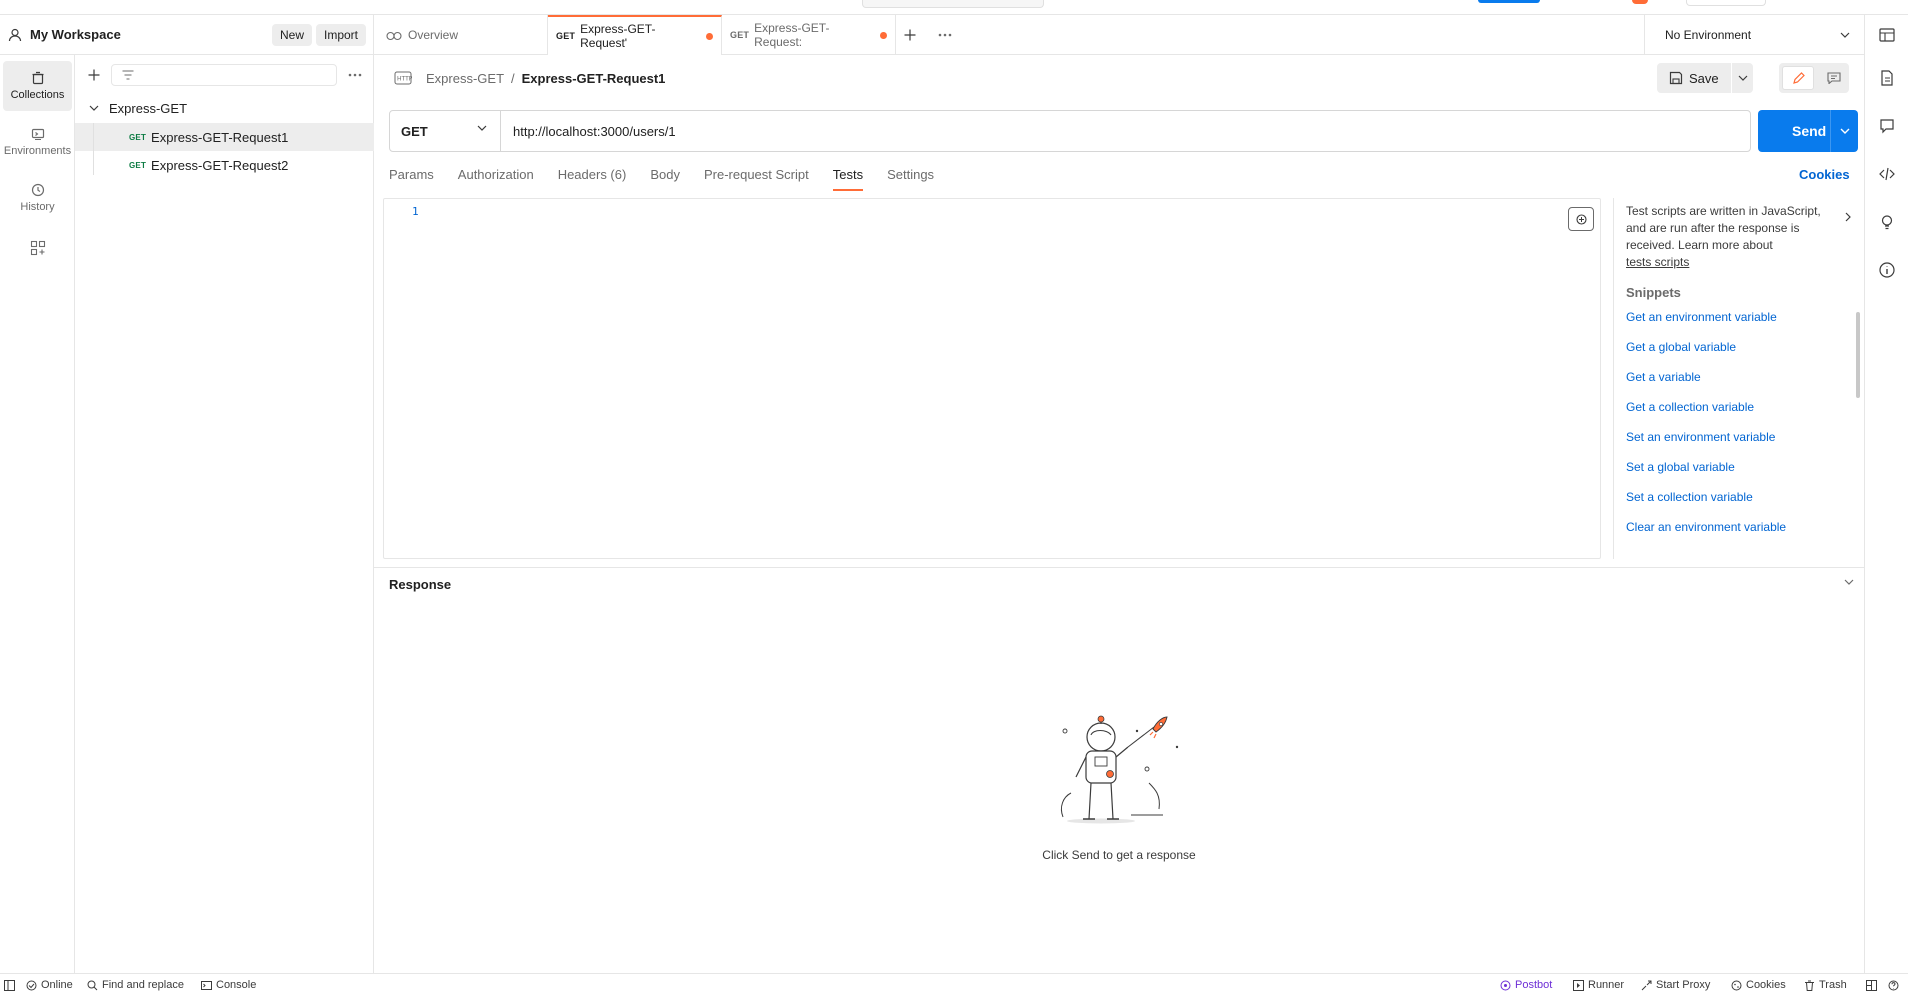 Image resolution: width=1908 pixels, height=997 pixels. What do you see at coordinates (461, 35) in the screenshot?
I see `tab-overview: Overview` at bounding box center [461, 35].